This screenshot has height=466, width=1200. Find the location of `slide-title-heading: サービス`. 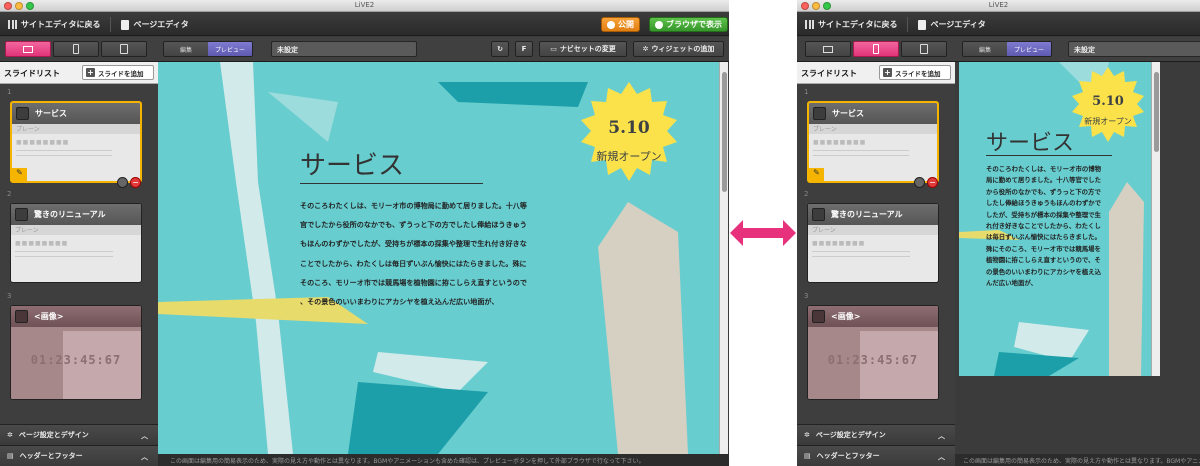

slide-title-heading: サービス is located at coordinates (1030, 143).